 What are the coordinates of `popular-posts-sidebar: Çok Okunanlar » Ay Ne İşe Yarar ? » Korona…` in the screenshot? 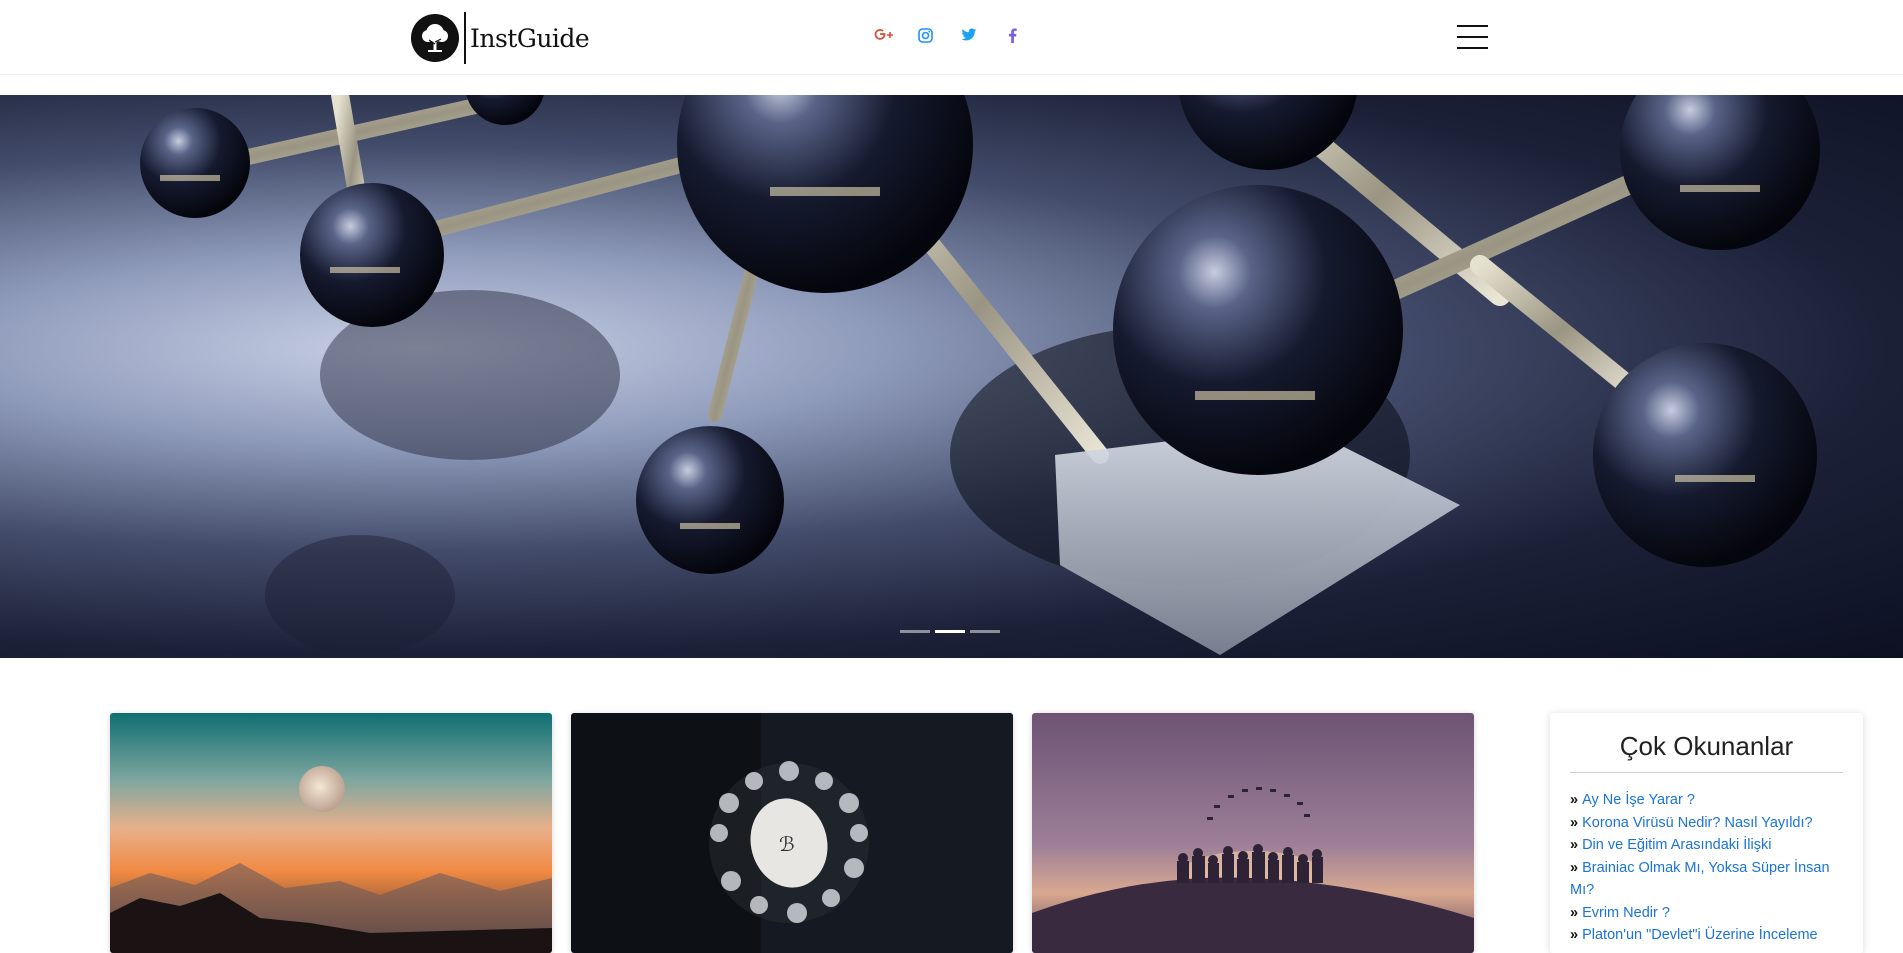 It's located at (1706, 833).